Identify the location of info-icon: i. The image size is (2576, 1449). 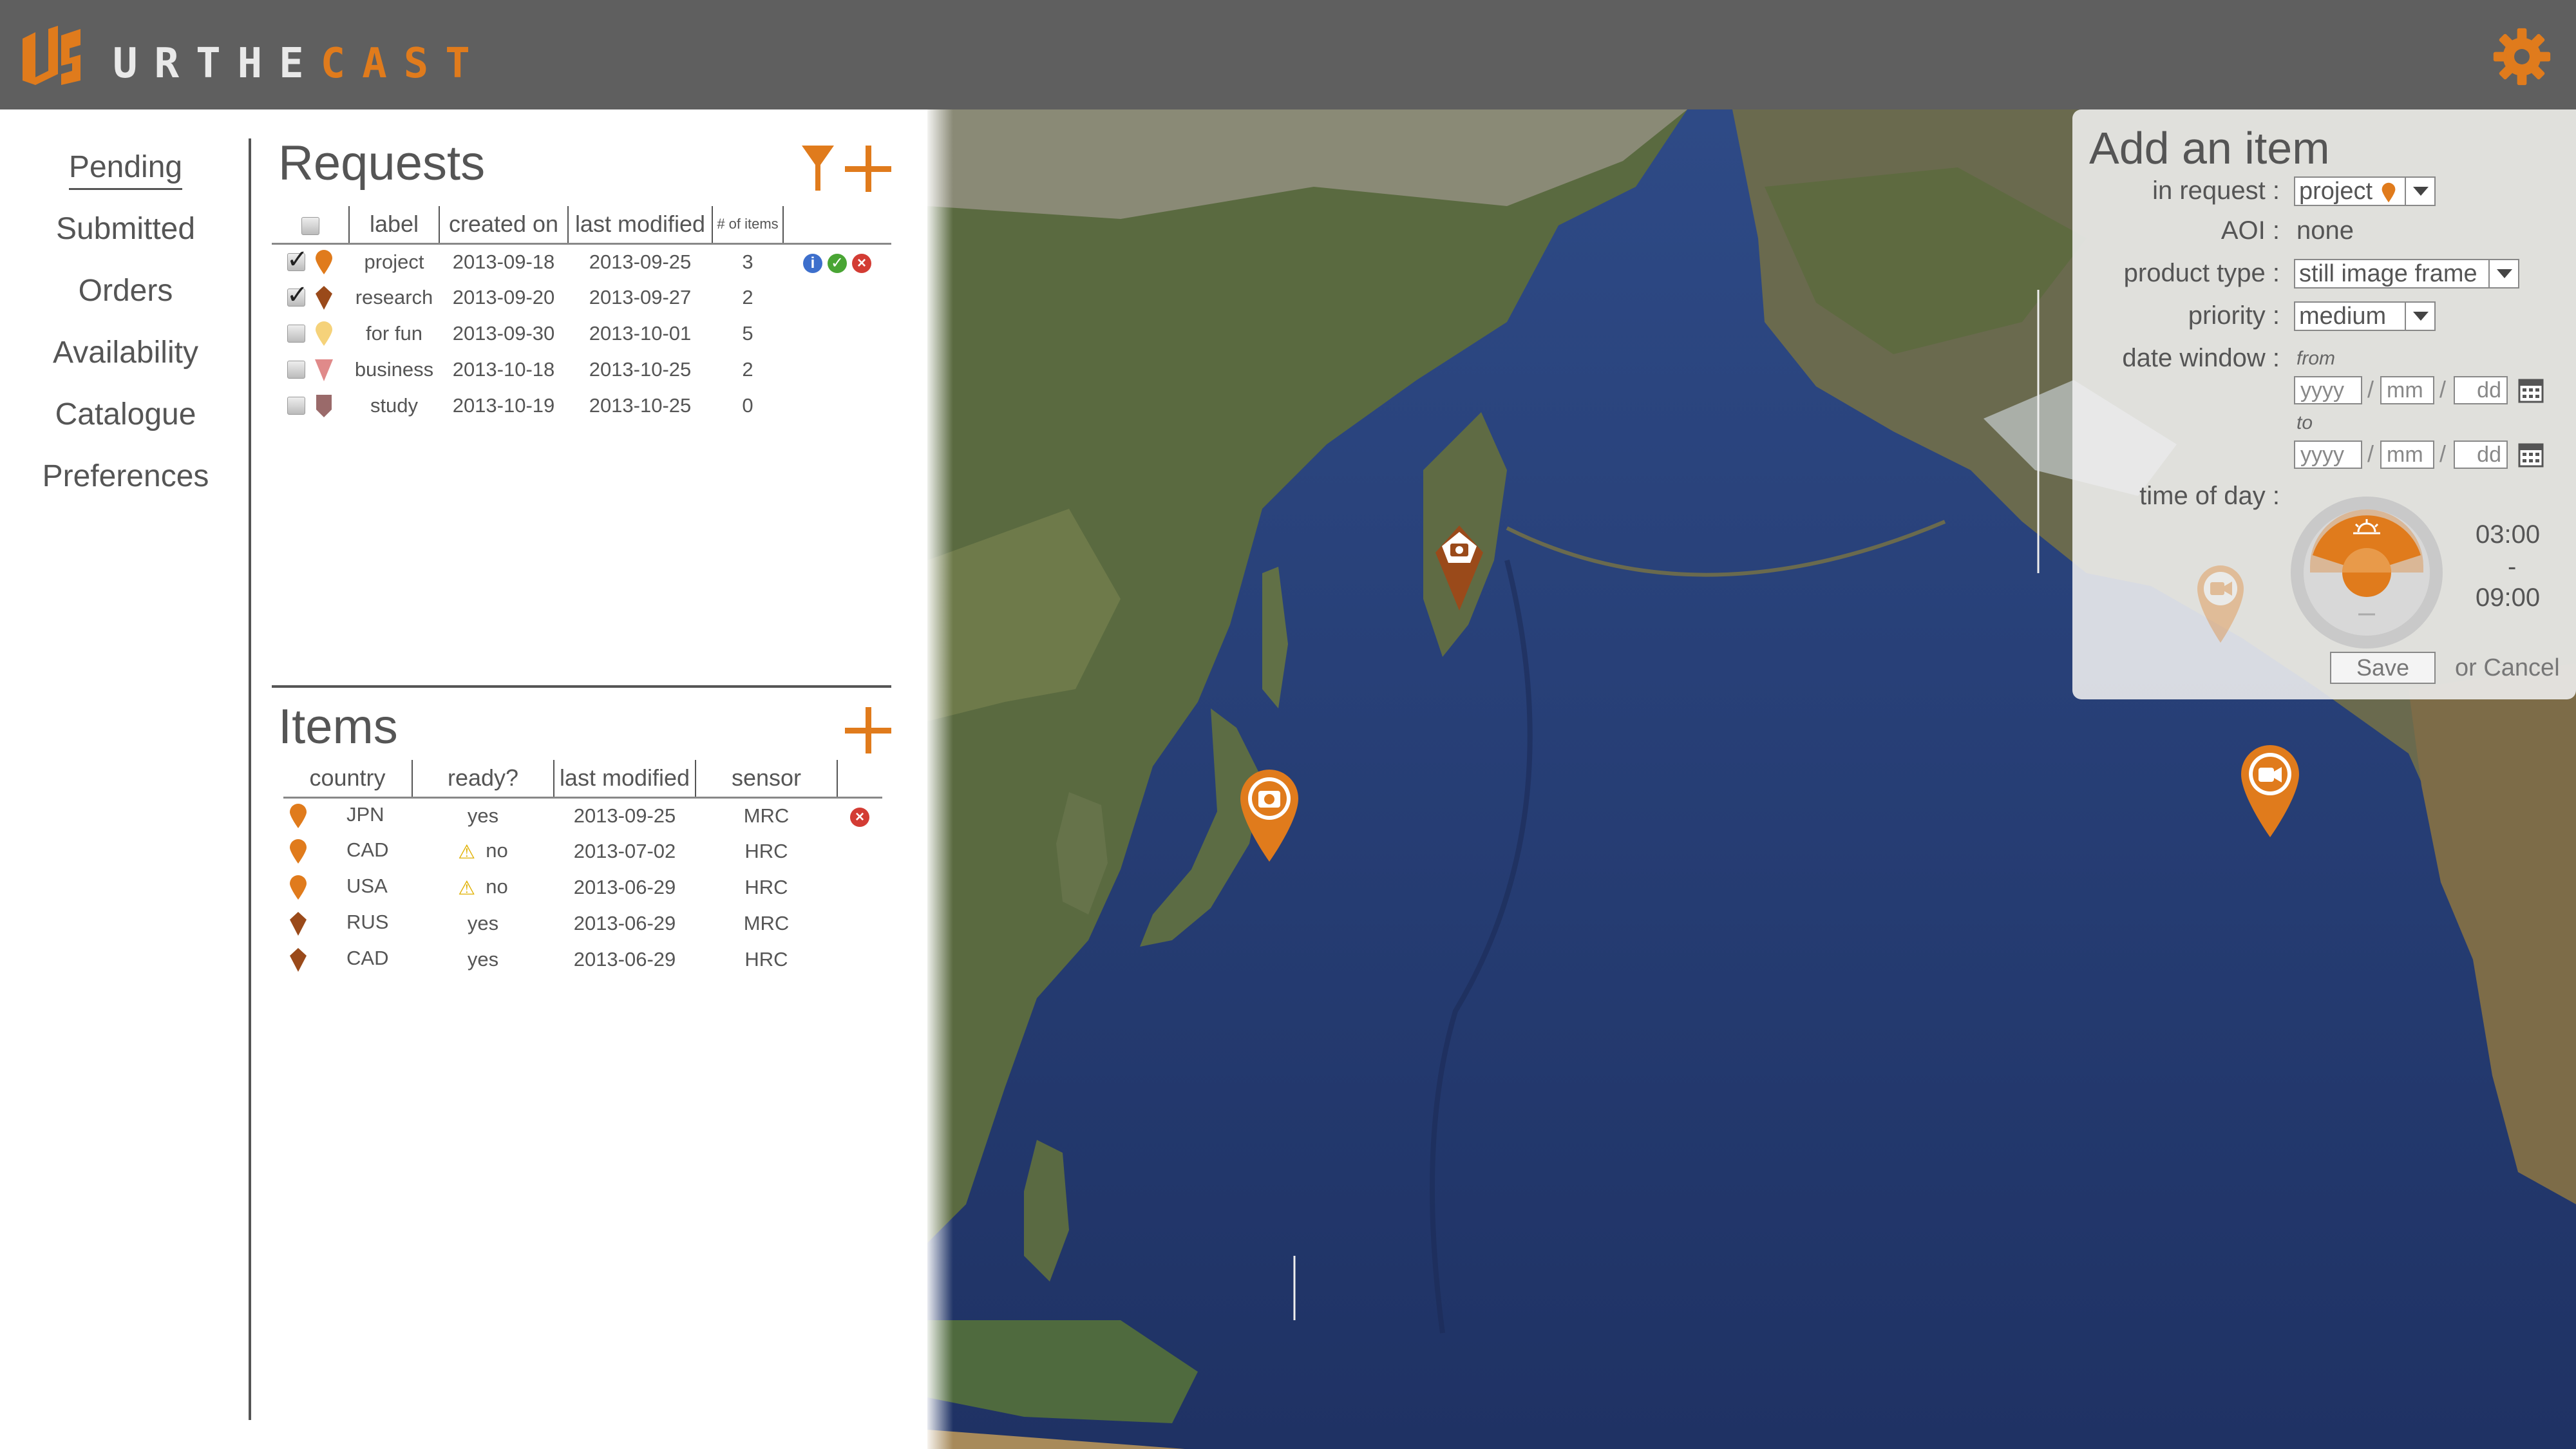
(813, 263).